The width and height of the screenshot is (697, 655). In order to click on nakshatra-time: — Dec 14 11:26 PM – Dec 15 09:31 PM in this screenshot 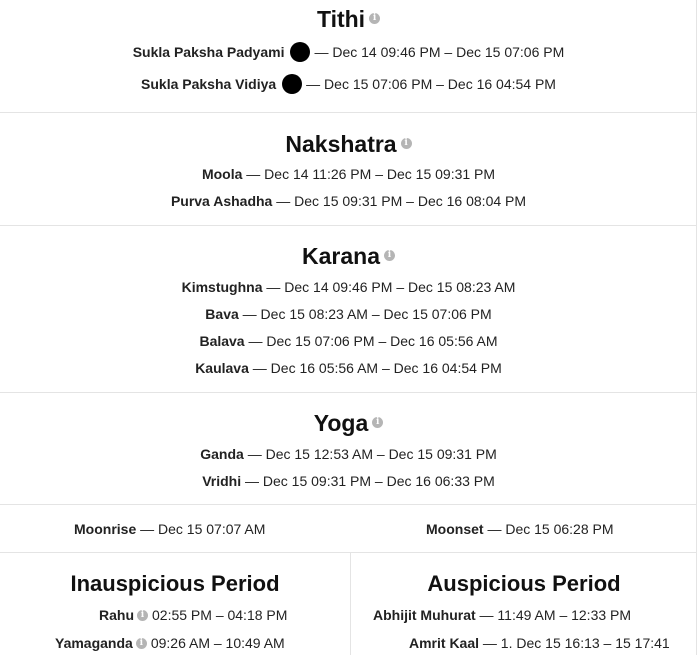, I will do `click(371, 174)`.